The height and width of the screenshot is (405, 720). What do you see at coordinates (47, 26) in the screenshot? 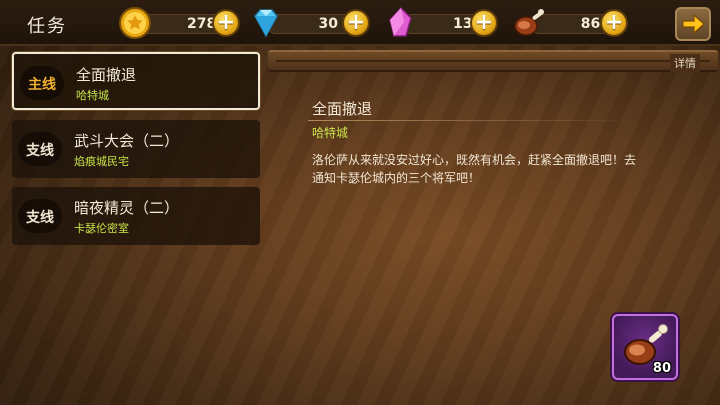
I see `screen-title: 任务` at bounding box center [47, 26].